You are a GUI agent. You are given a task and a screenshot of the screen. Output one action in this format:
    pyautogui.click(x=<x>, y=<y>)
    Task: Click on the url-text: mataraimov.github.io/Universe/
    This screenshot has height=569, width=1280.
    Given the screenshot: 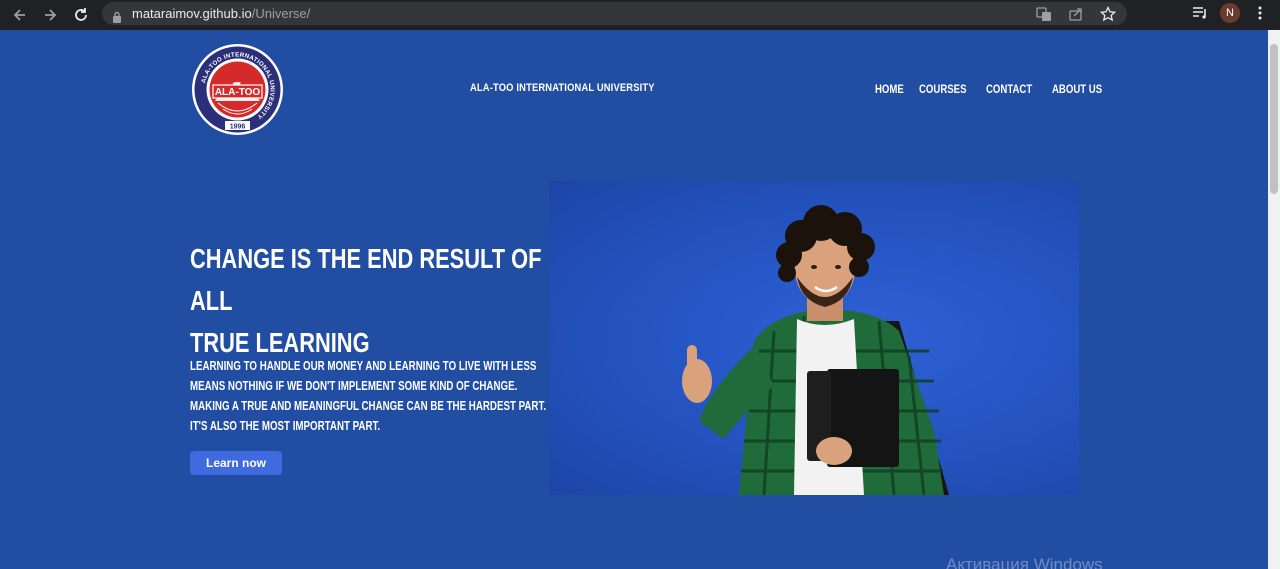 What is the action you would take?
    pyautogui.click(x=221, y=13)
    